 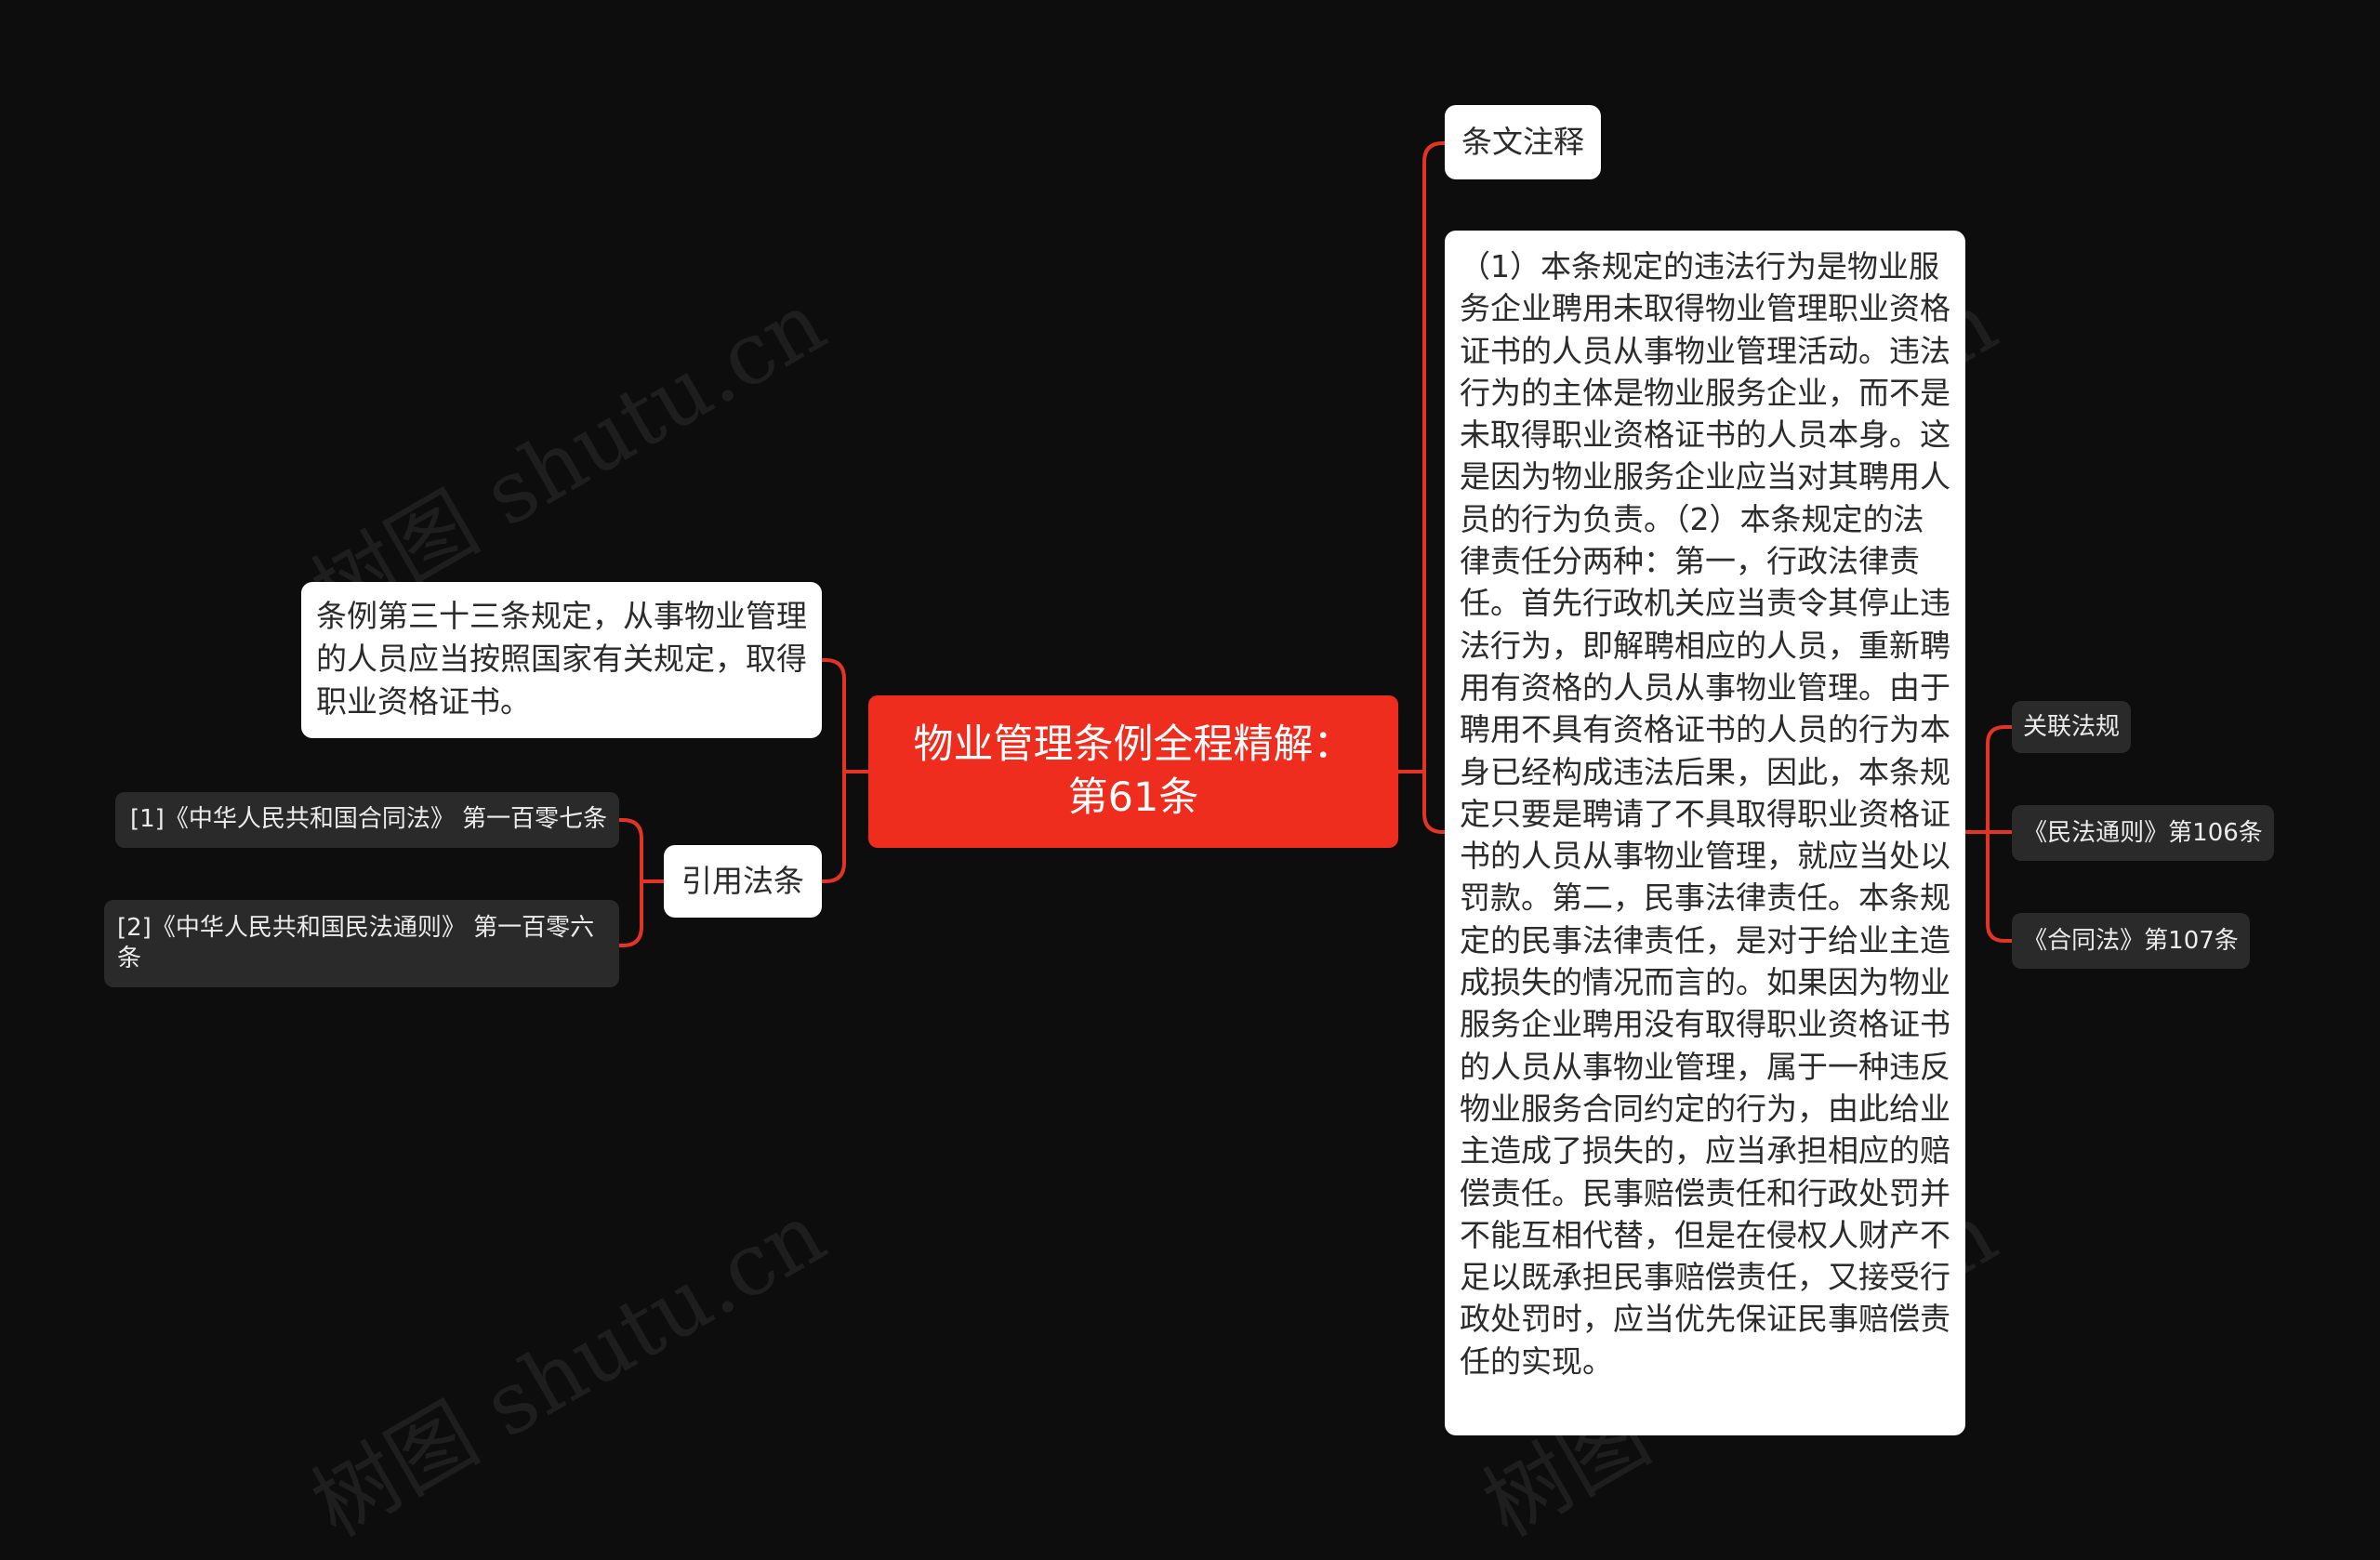 What do you see at coordinates (1434, 802) in the screenshot?
I see `connector-root-annotation-text` at bounding box center [1434, 802].